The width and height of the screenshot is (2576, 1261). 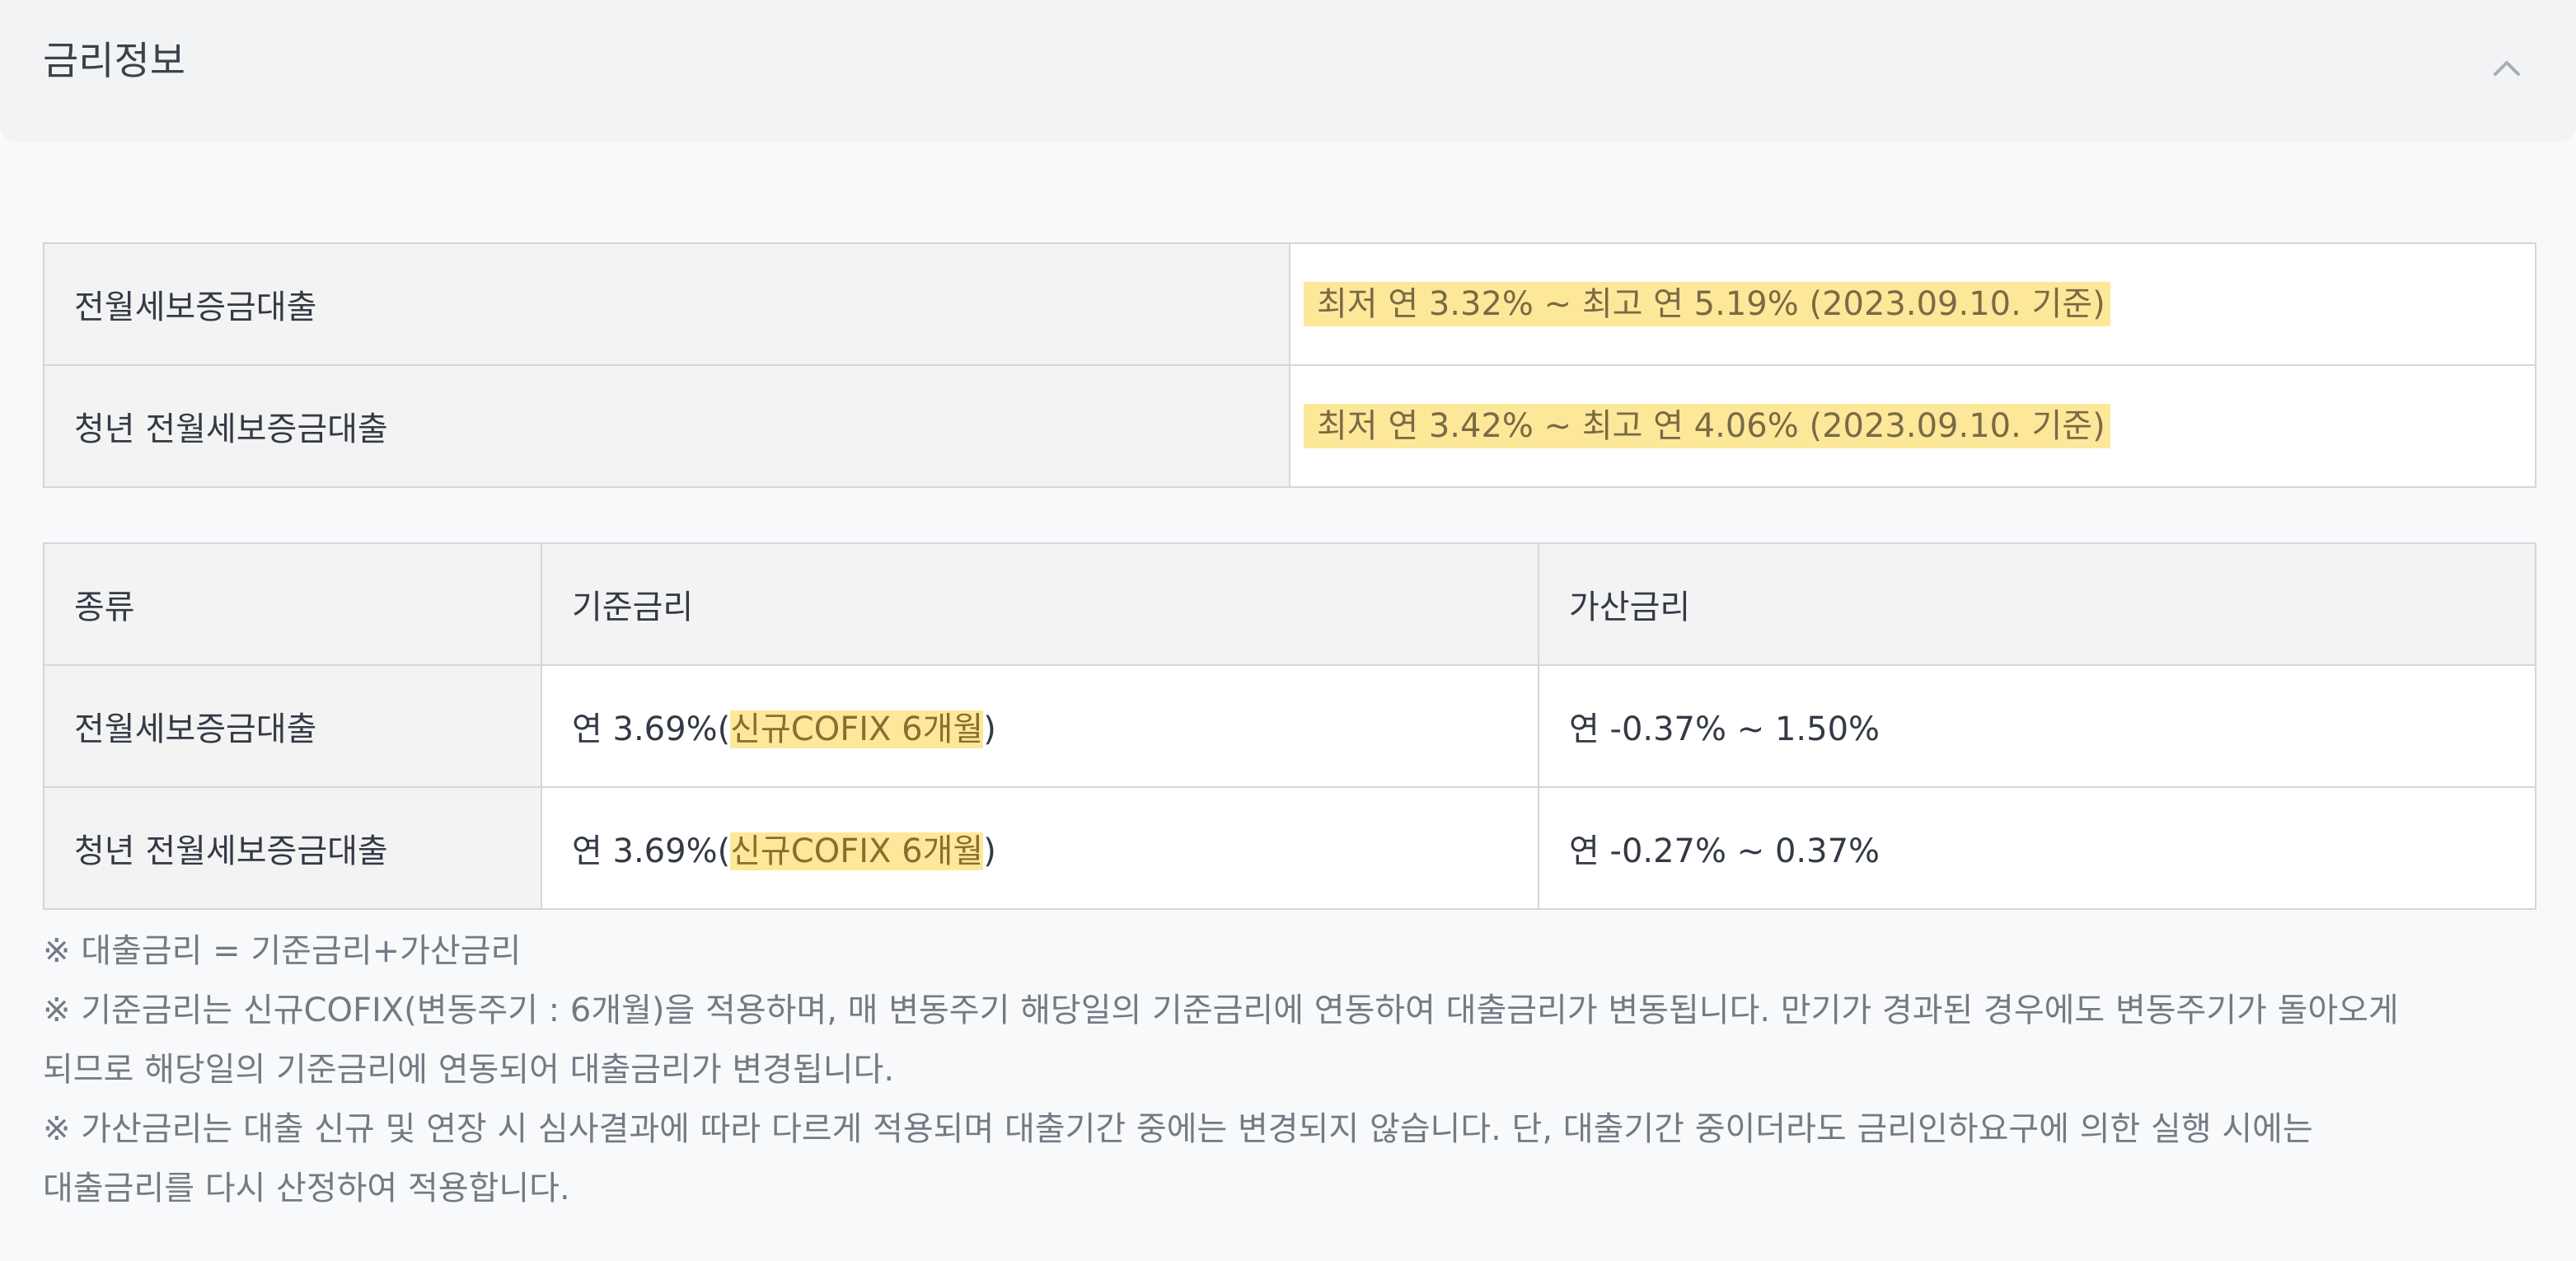 What do you see at coordinates (1724, 851) in the screenshot?
I see `spread-value: 연 -0.27% ~ 0.37%` at bounding box center [1724, 851].